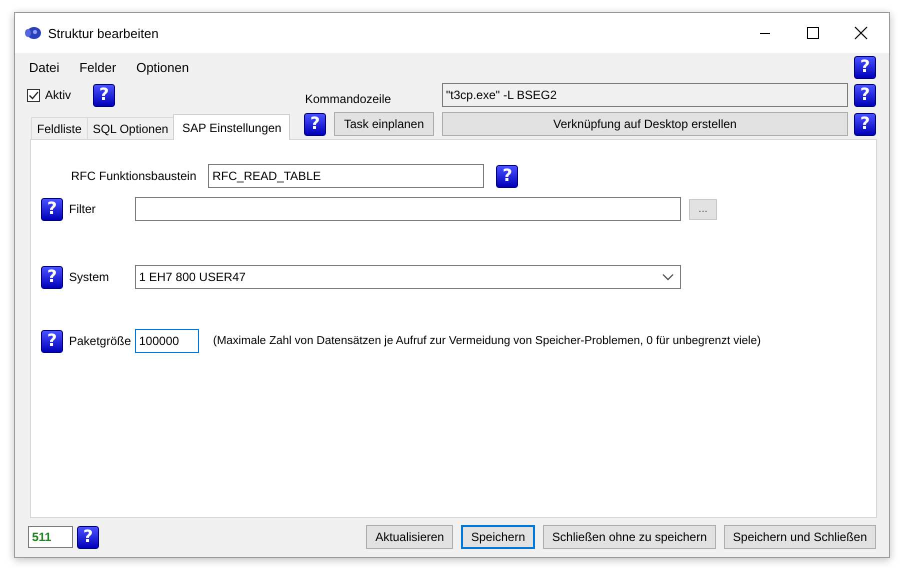 The height and width of the screenshot is (578, 913). What do you see at coordinates (408, 209) in the screenshot?
I see `filter-field` at bounding box center [408, 209].